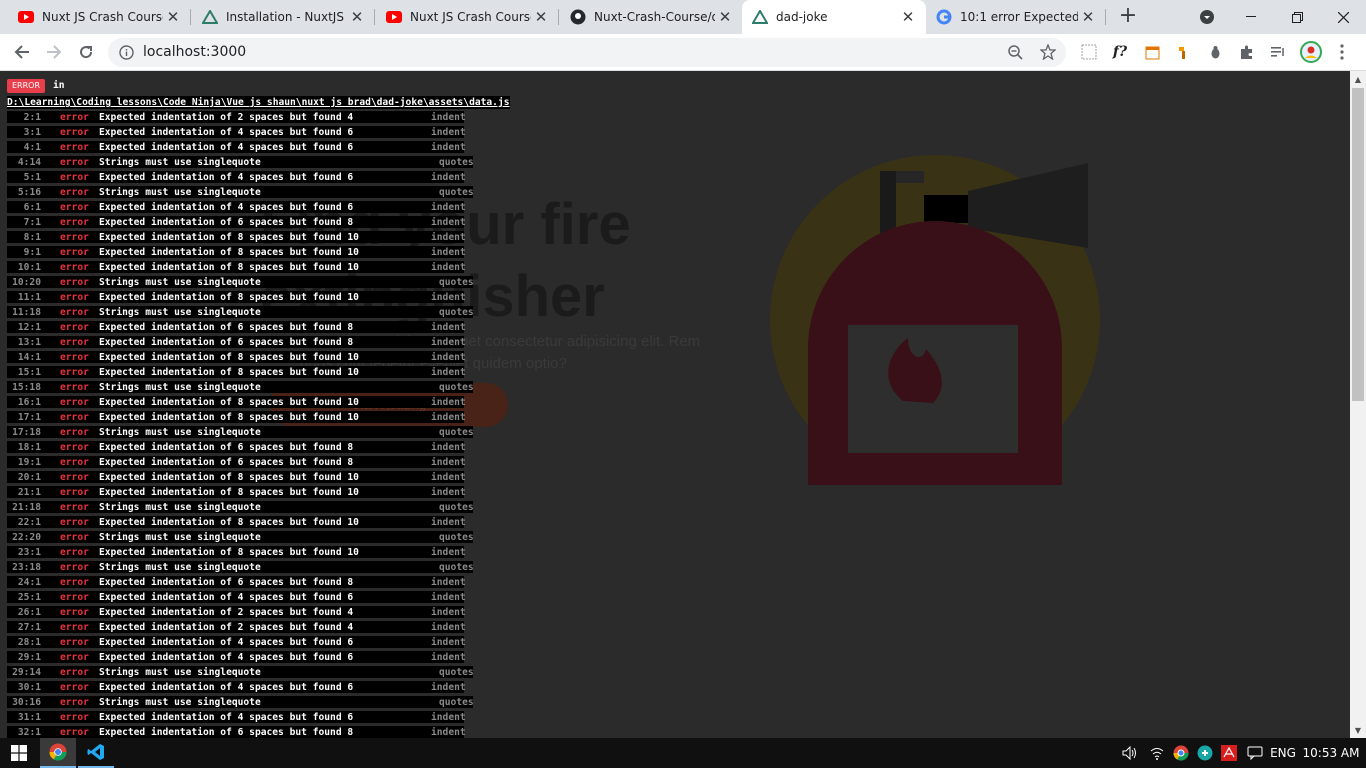  What do you see at coordinates (1247, 52) in the screenshot?
I see `extensions-puzzle-icon` at bounding box center [1247, 52].